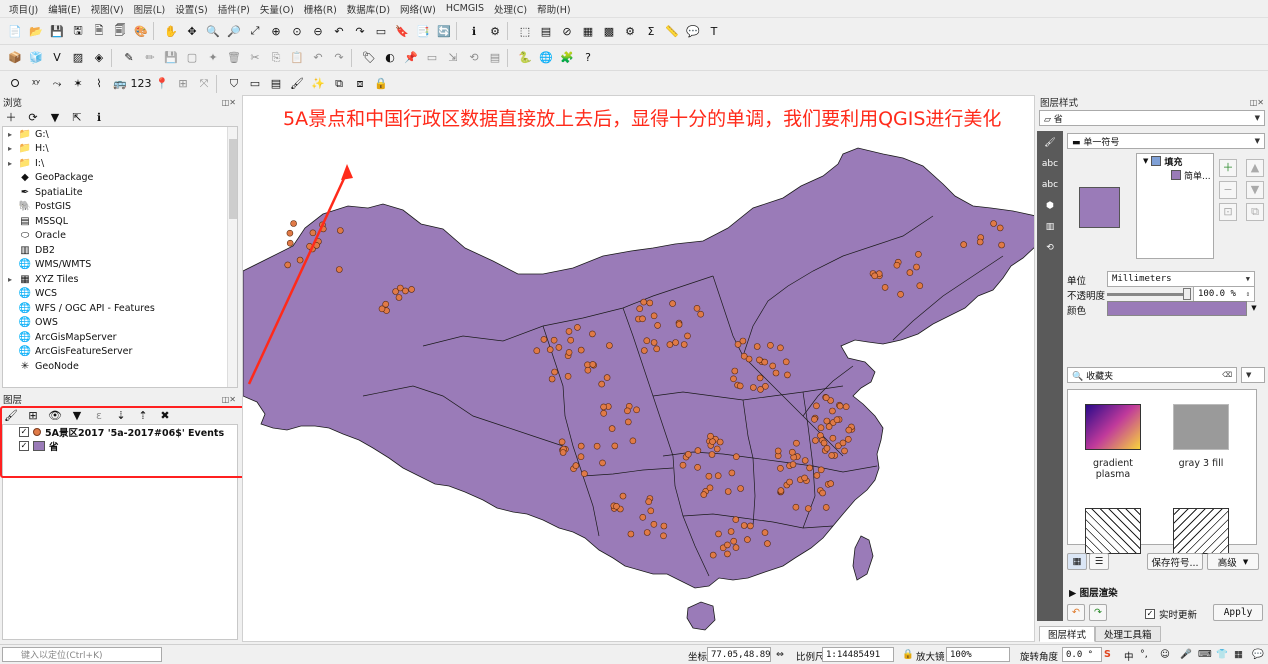  I want to click on history-icon: ⟲, so click(1050, 248).